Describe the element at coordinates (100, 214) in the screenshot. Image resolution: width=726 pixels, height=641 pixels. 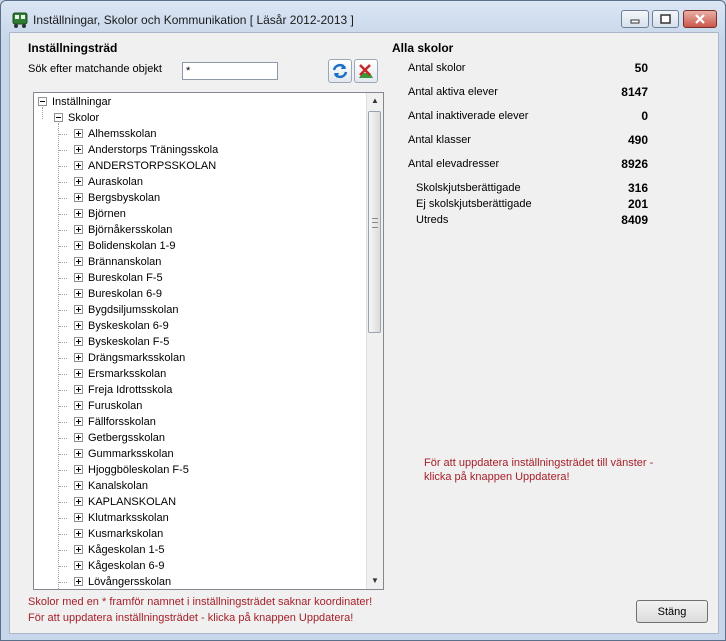
I see `tree-node-school: Björnen` at that location.